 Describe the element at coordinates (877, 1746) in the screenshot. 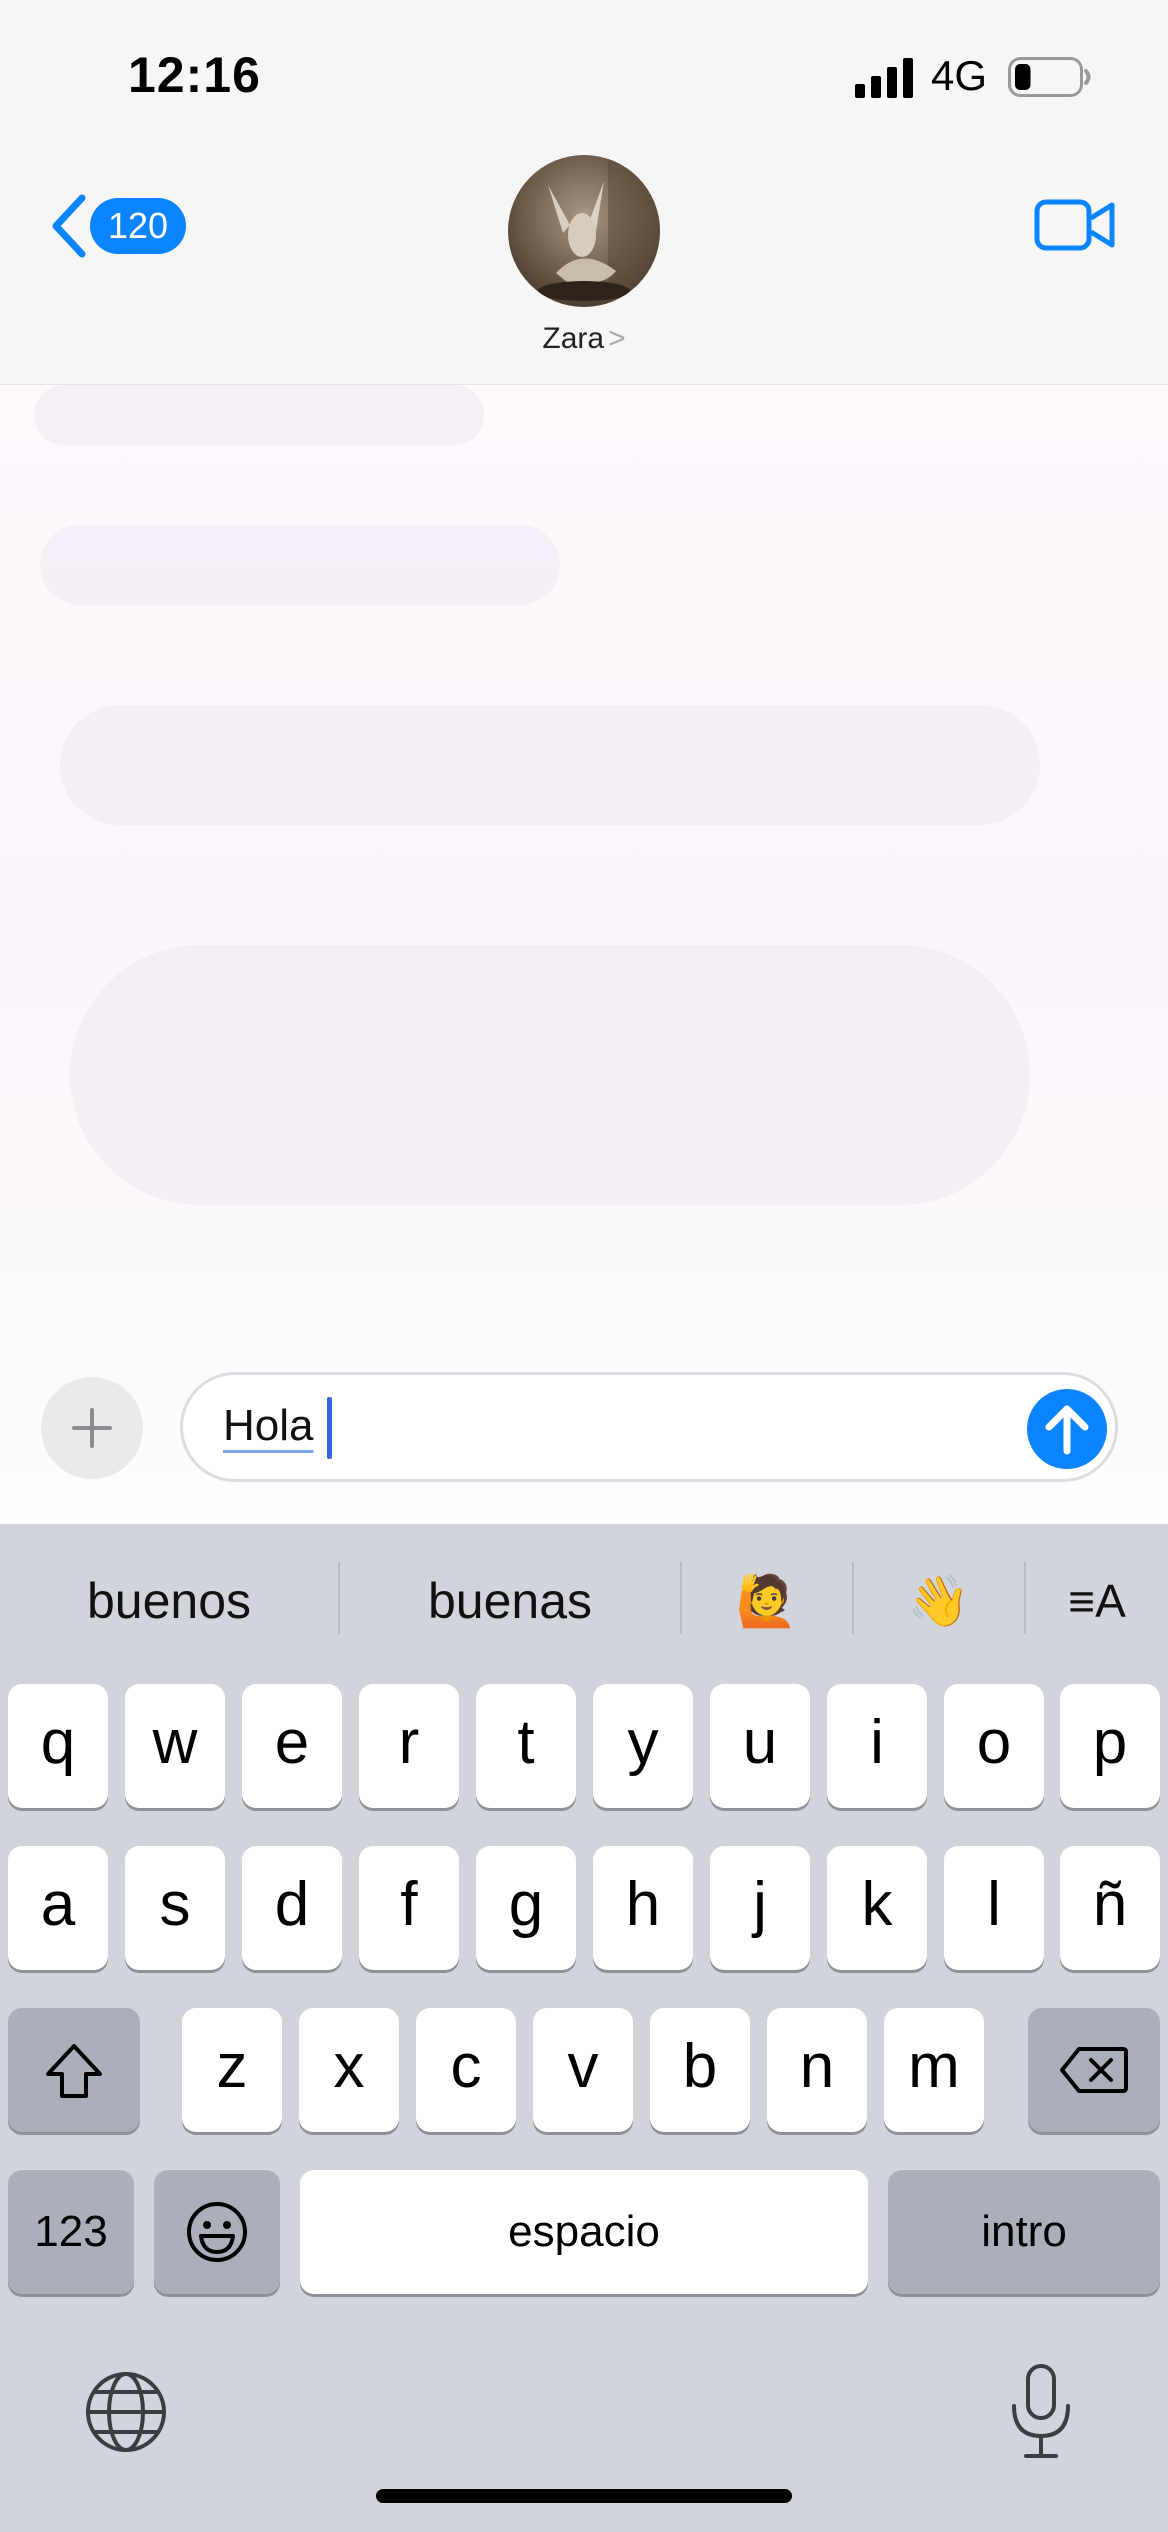

I see `key-i: i` at that location.